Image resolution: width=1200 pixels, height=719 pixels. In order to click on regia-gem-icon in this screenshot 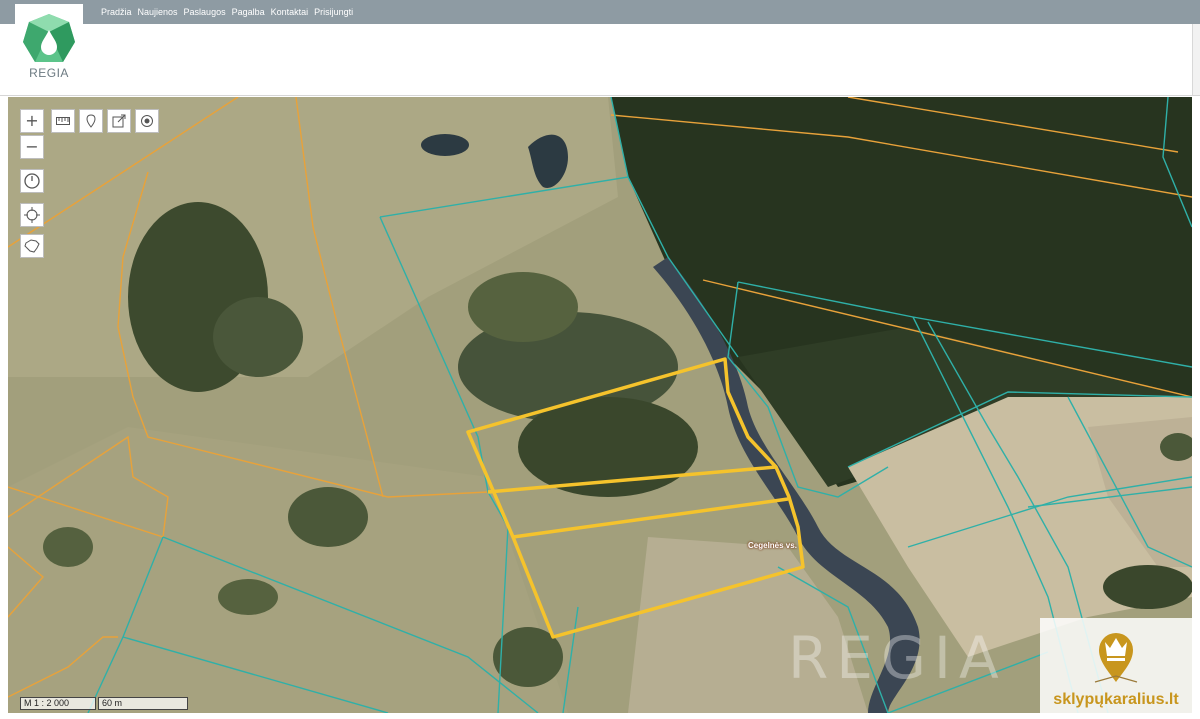, I will do `click(49, 38)`.